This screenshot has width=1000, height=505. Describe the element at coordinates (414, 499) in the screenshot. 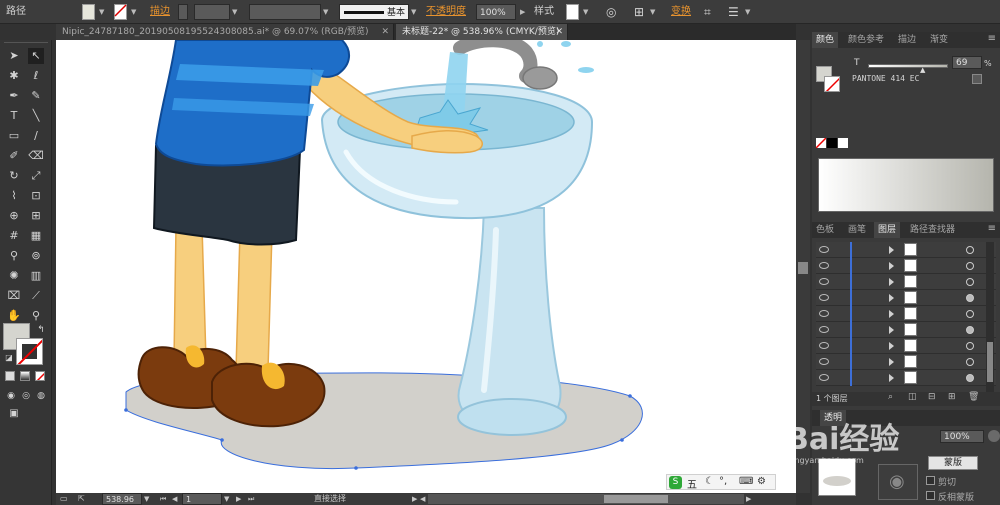

I see `status-menu-icon: ▶` at that location.